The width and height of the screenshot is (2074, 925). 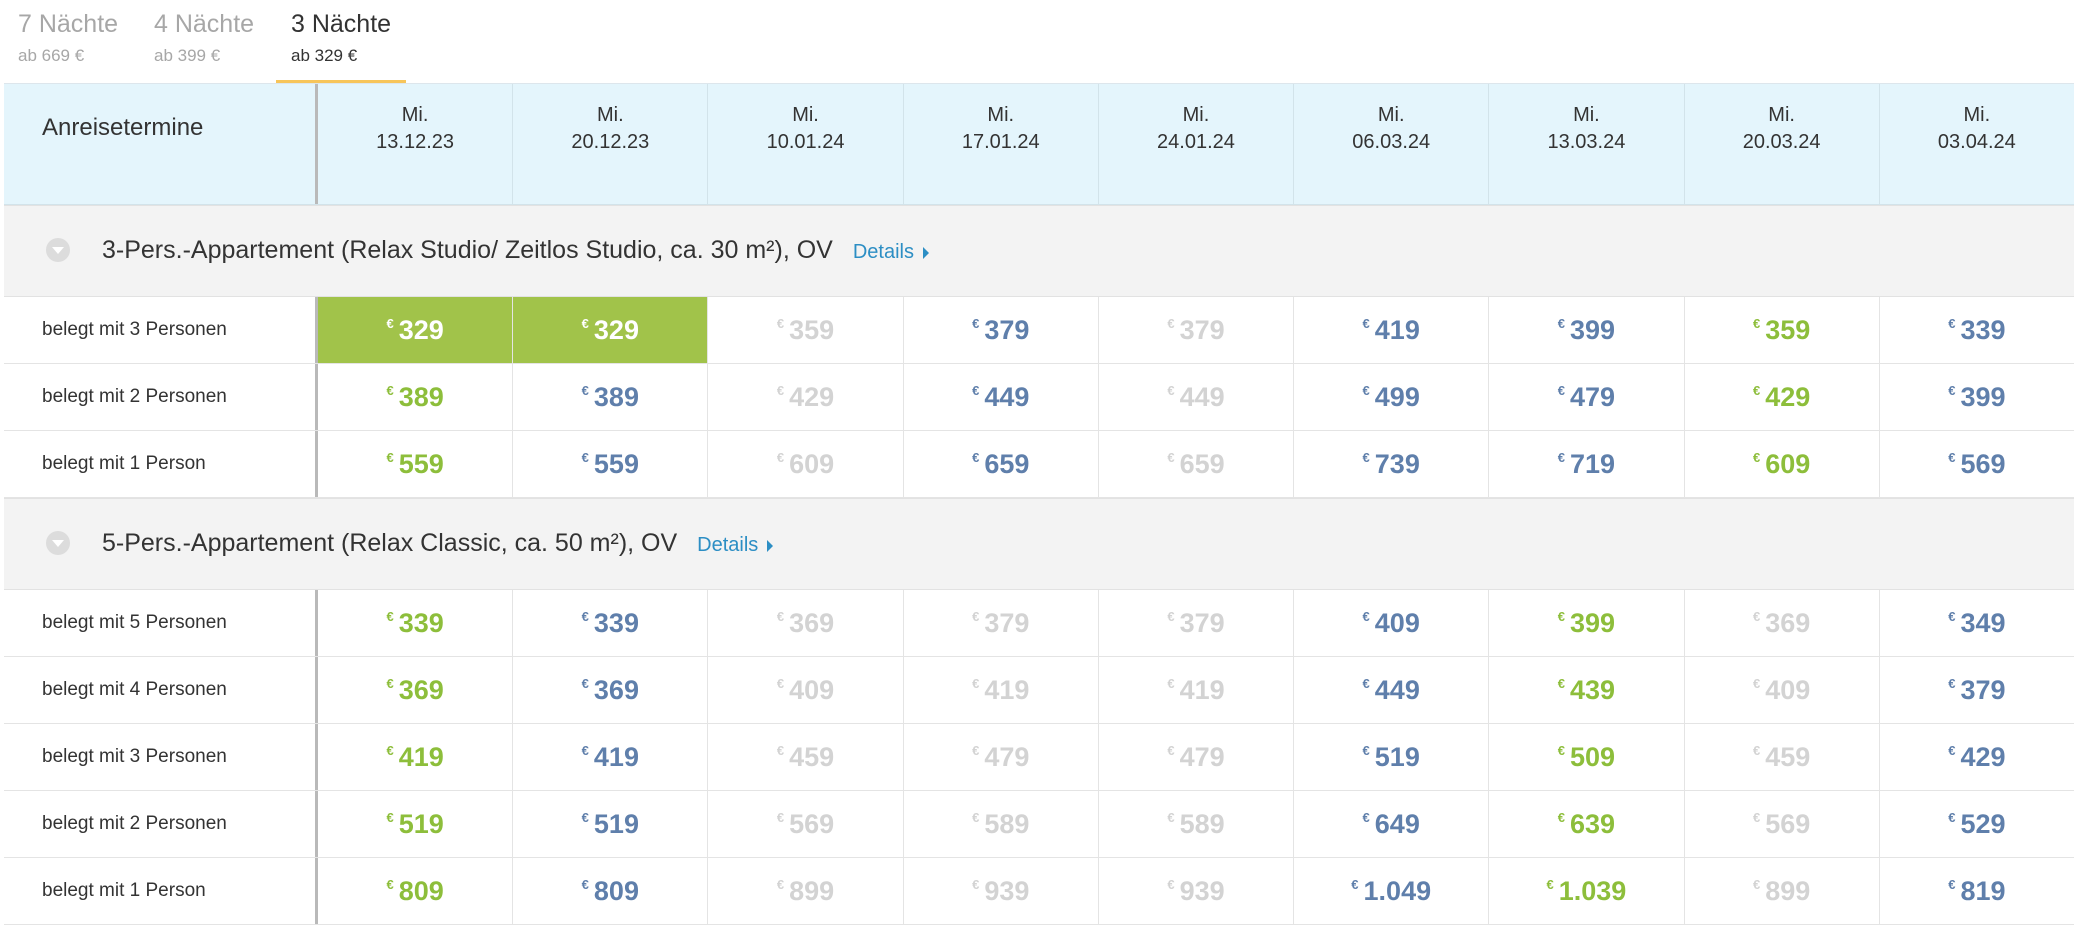 What do you see at coordinates (1202, 690) in the screenshot?
I see `price-value: 419` at bounding box center [1202, 690].